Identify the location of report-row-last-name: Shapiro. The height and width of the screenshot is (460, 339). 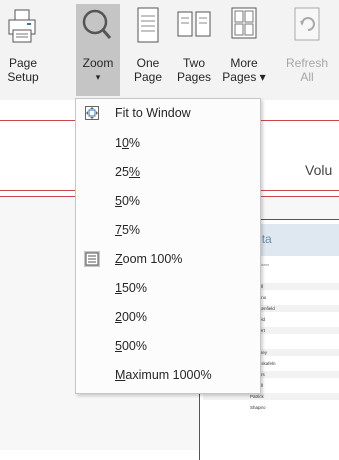
(258, 407).